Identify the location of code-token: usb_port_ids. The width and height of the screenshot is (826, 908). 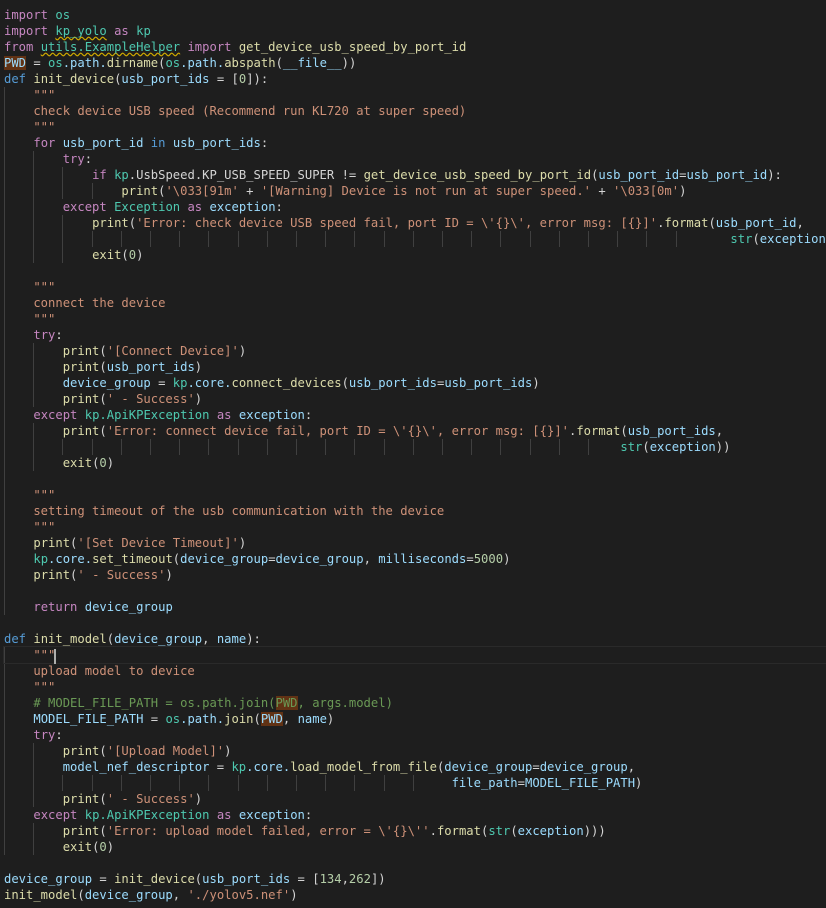
(216, 143).